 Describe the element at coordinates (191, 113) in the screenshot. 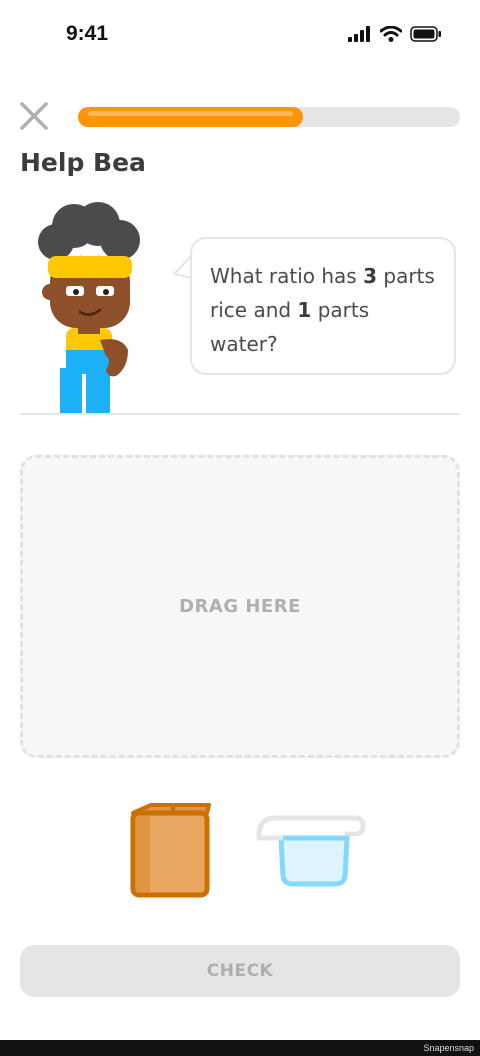

I see `progress-shine` at that location.